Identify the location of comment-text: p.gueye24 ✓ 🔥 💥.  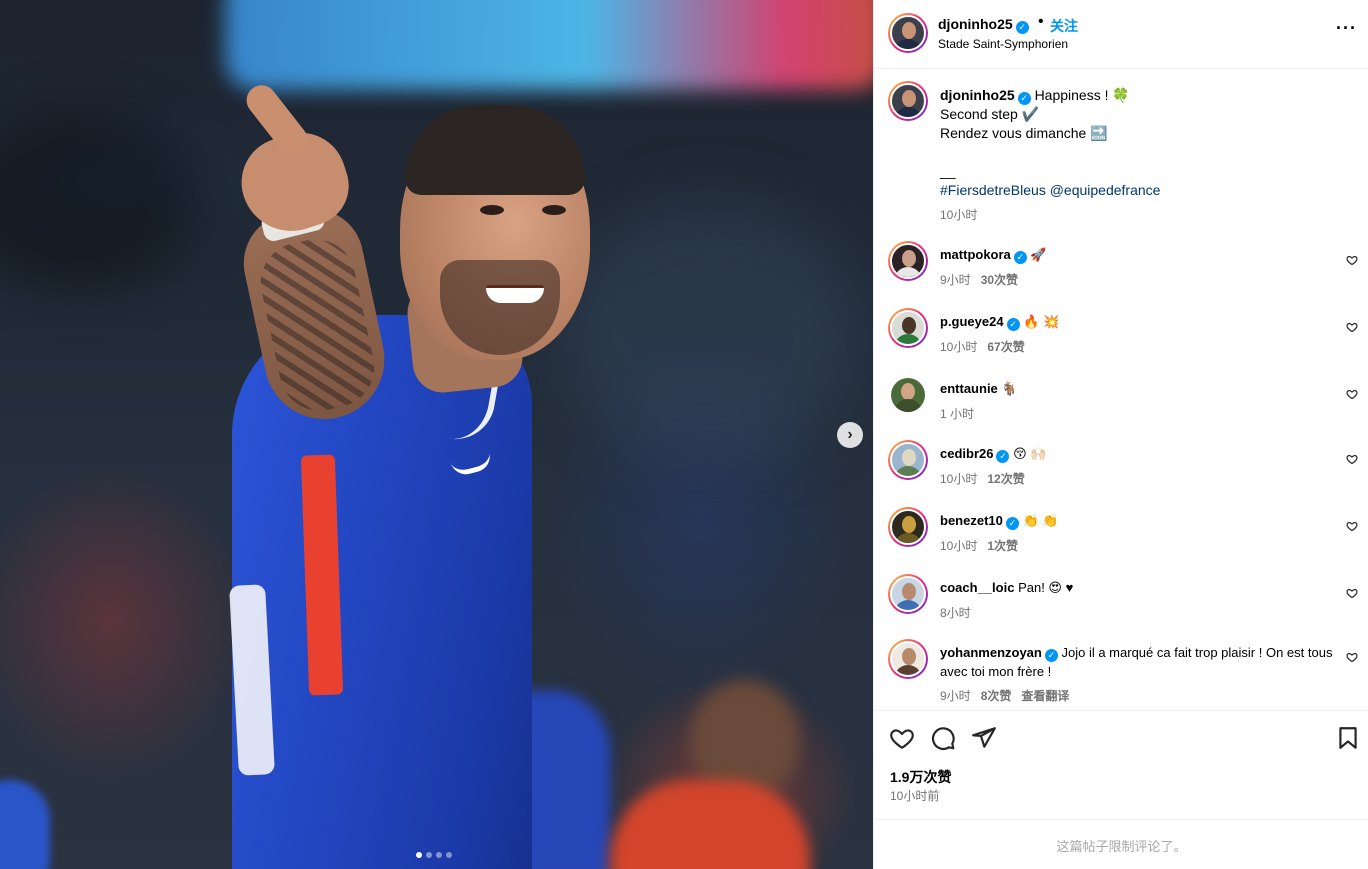
(1137, 321).